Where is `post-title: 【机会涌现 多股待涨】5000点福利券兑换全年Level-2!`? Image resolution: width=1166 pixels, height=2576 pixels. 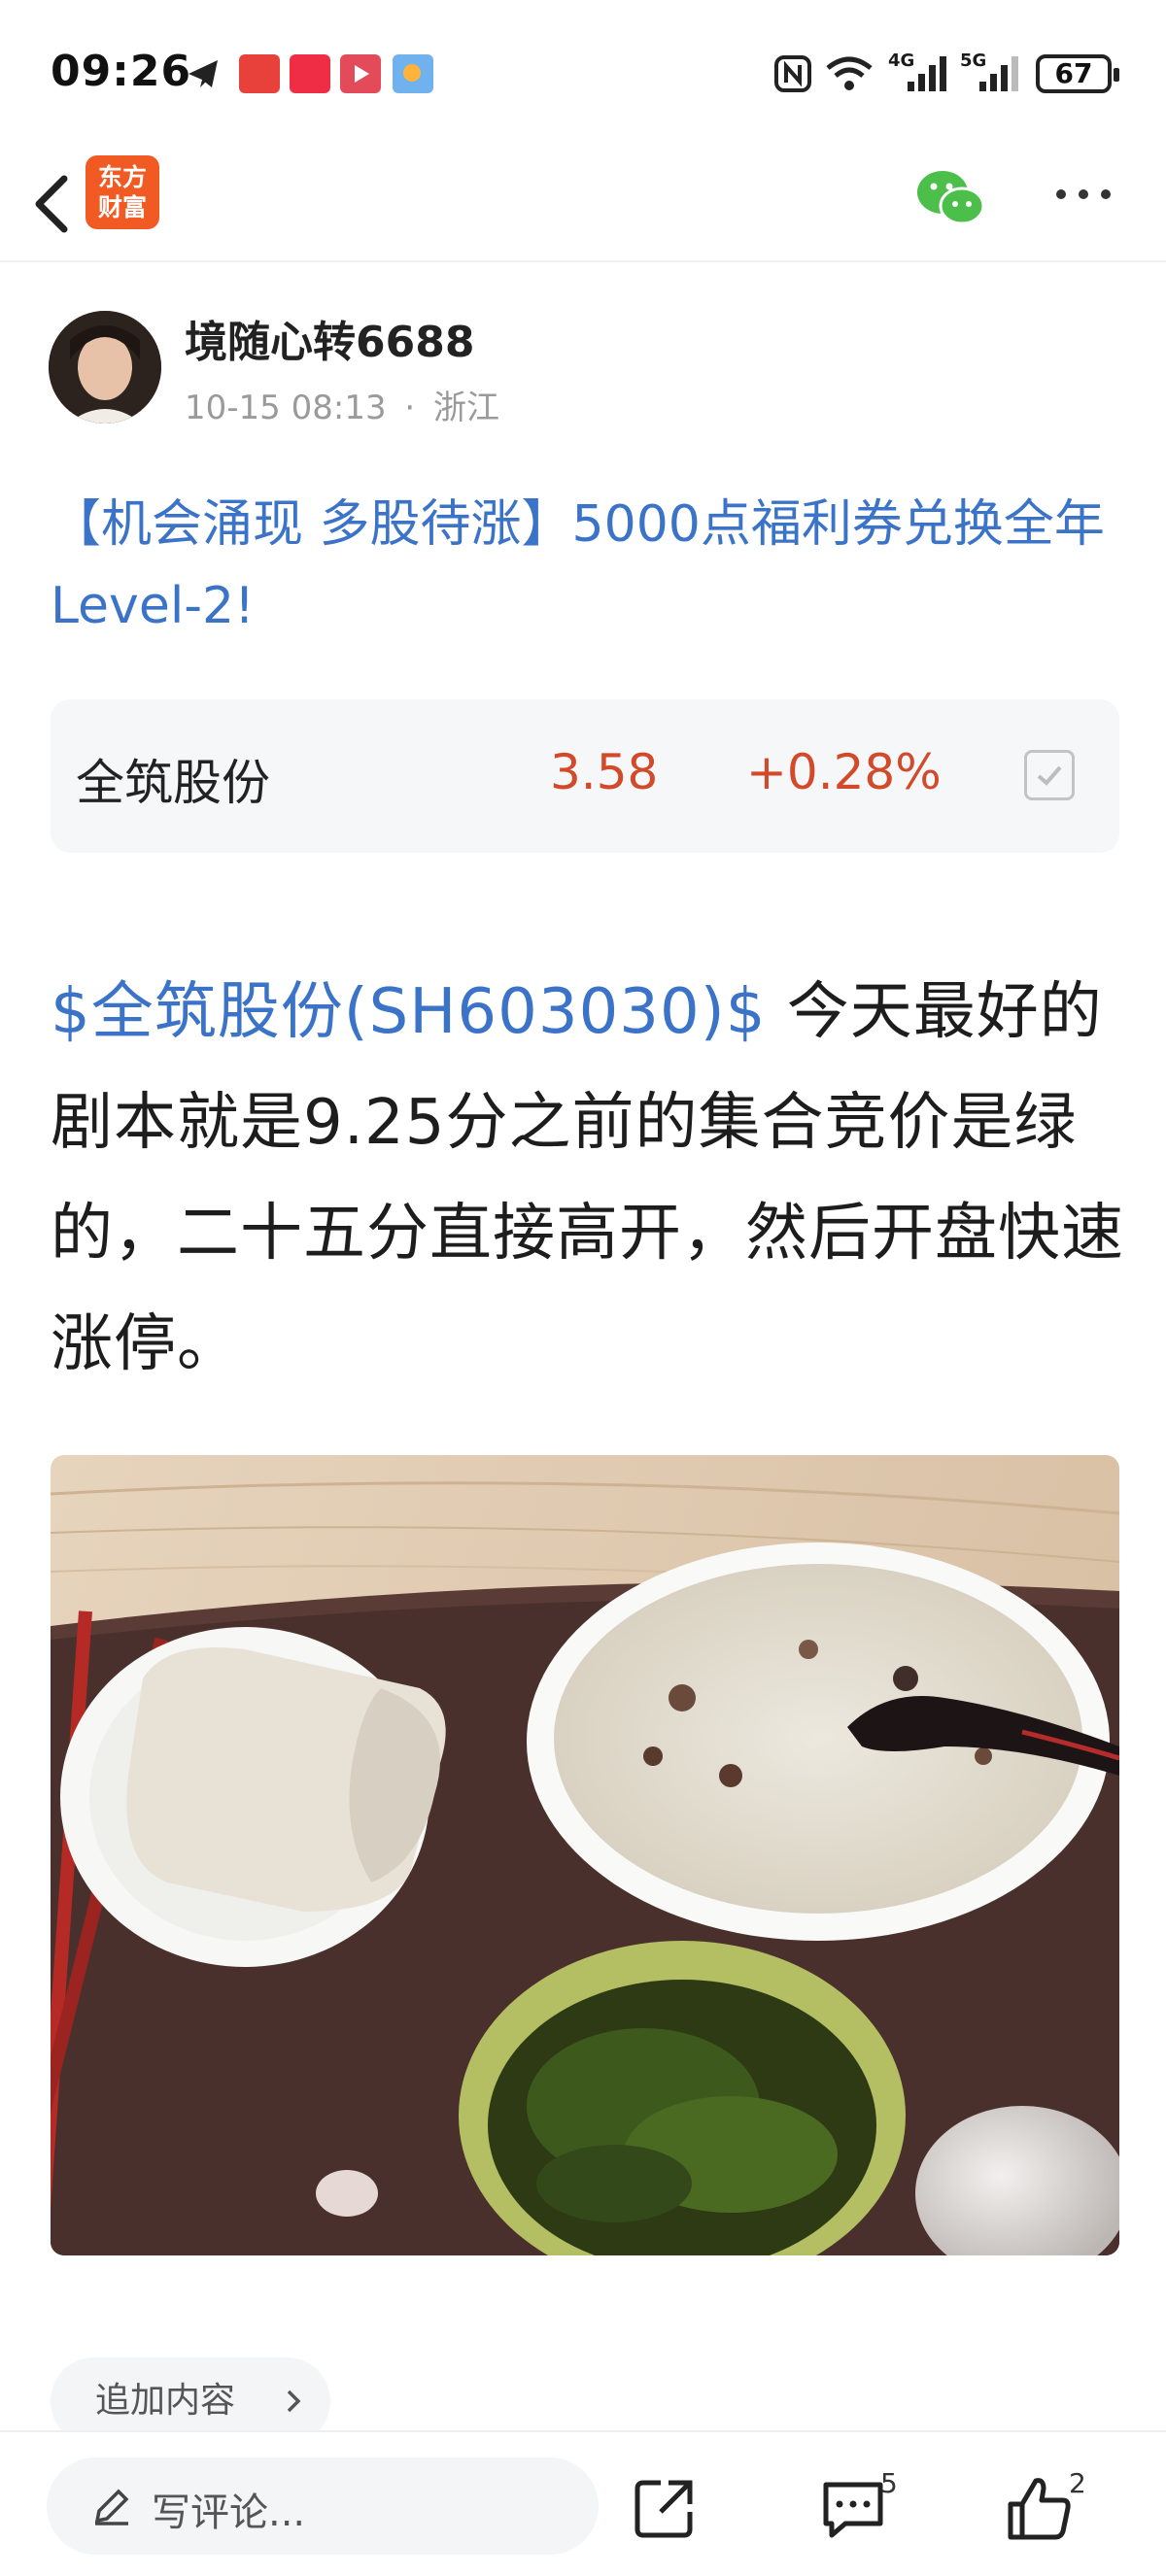 post-title: 【机会涌现 多股待涨】5000点福利券兑换全年Level-2! is located at coordinates (590, 565).